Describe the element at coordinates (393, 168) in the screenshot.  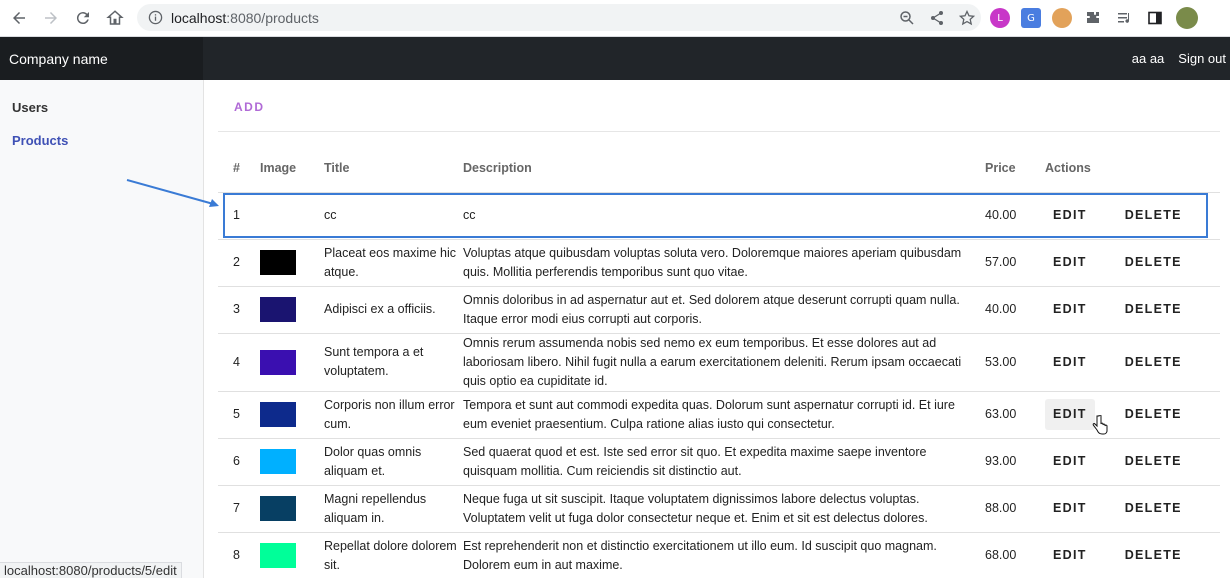
I see `column-header-title: Title` at that location.